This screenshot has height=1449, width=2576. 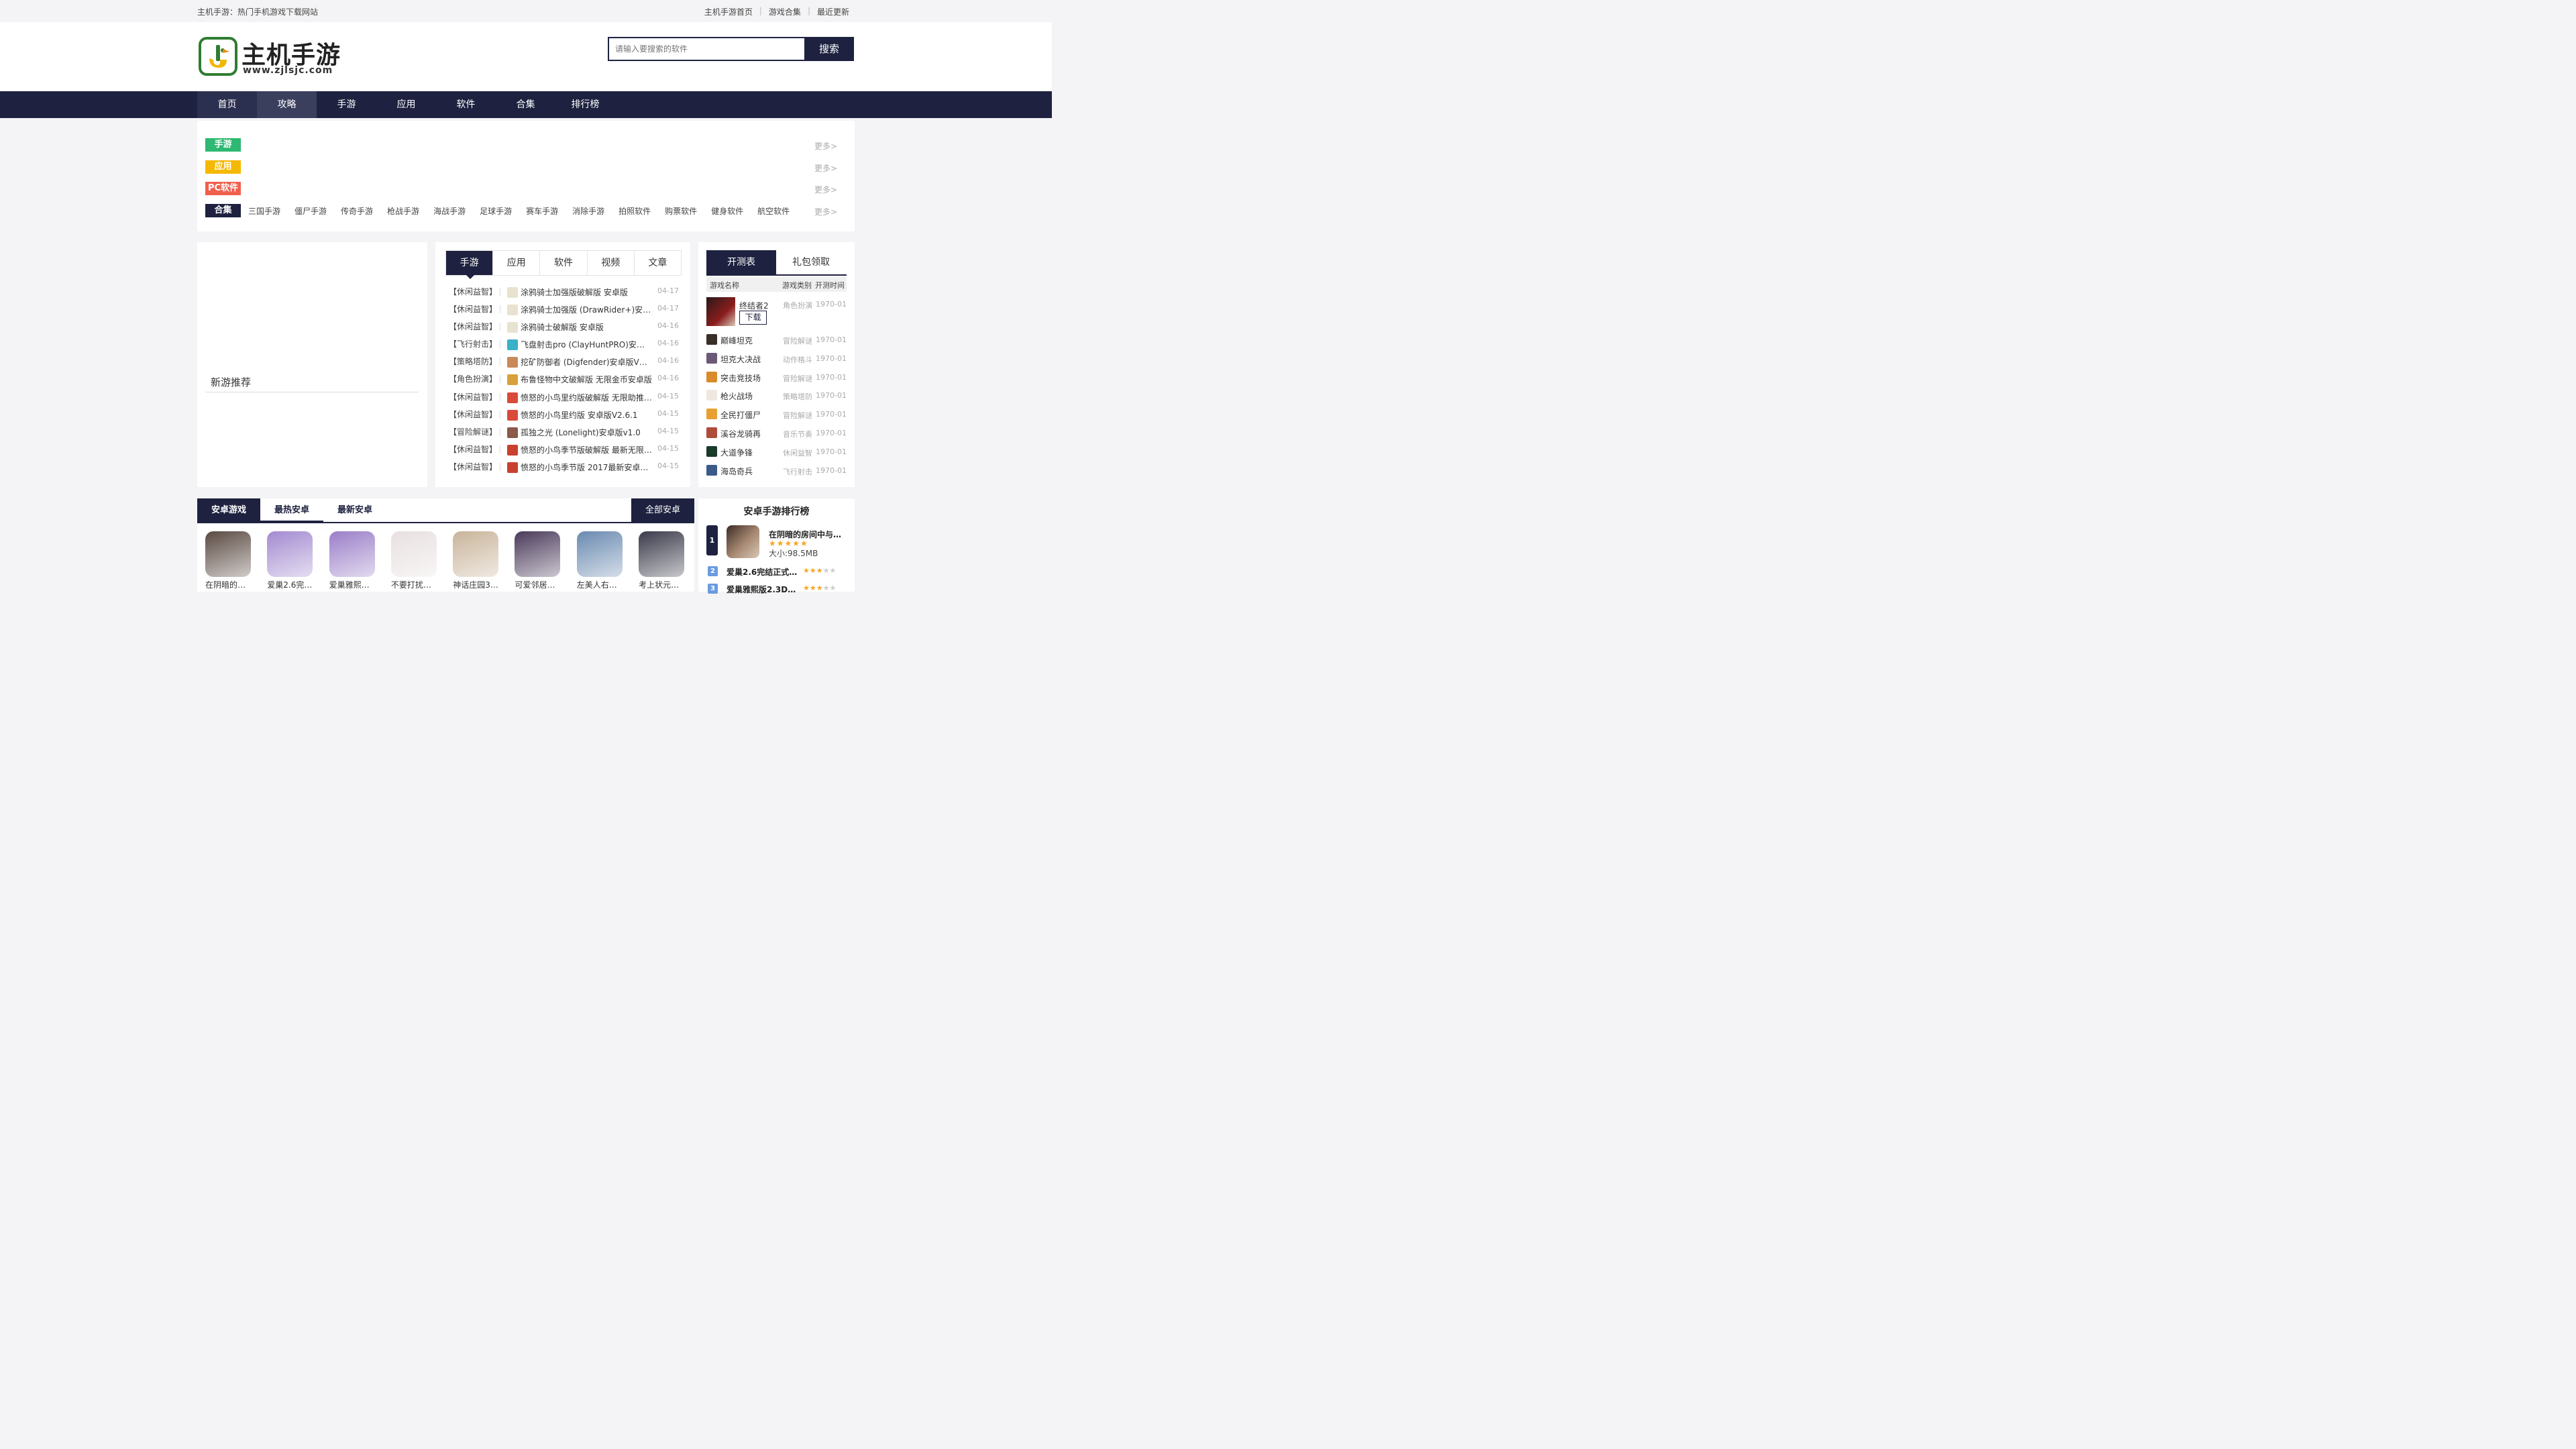 What do you see at coordinates (740, 378) in the screenshot?
I see `game-name: 突击竞技场` at bounding box center [740, 378].